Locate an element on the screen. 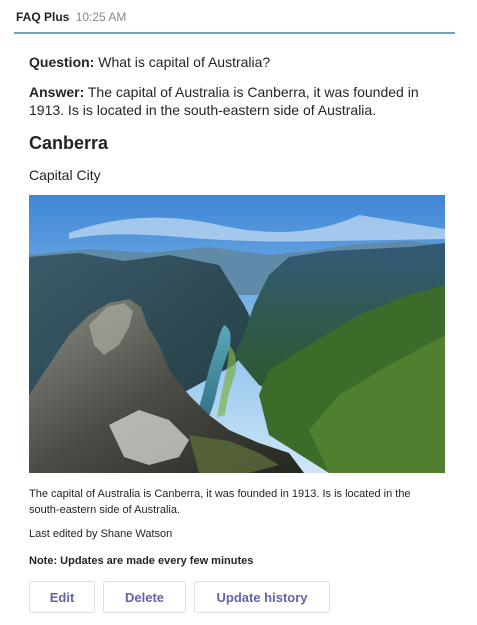 The width and height of the screenshot is (477, 625). update-note: Note: Updates are made every few minutes is located at coordinates (141, 561).